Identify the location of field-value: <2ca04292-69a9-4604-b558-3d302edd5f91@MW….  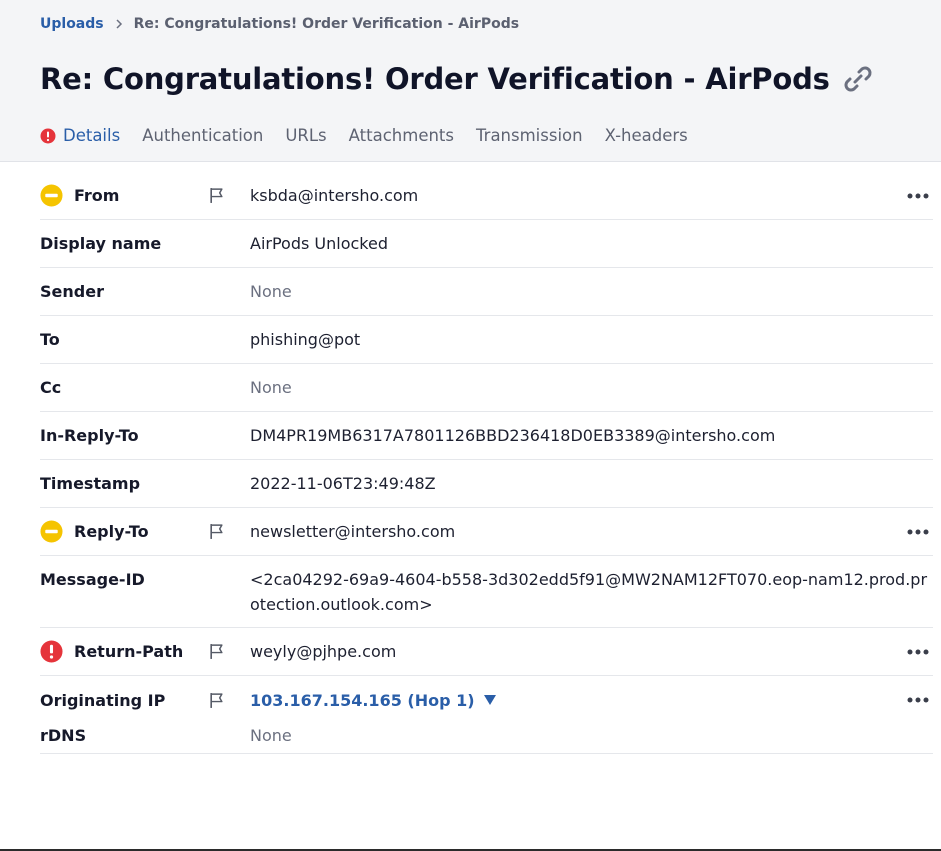
(589, 592).